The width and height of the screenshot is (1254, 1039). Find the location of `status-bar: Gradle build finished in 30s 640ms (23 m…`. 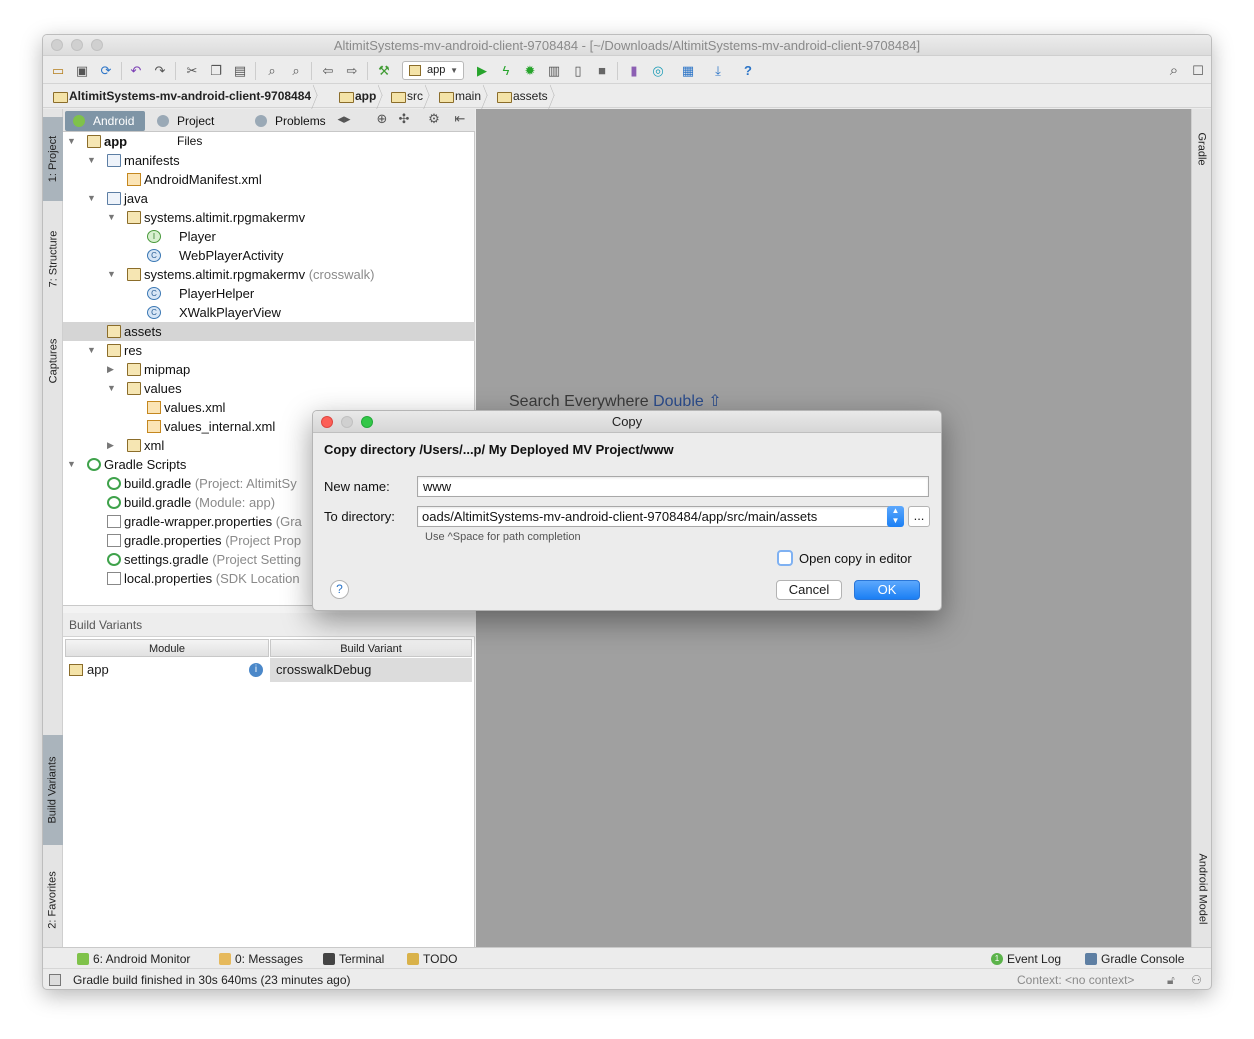

status-bar: Gradle build finished in 30s 640ms (23 m… is located at coordinates (627, 979).